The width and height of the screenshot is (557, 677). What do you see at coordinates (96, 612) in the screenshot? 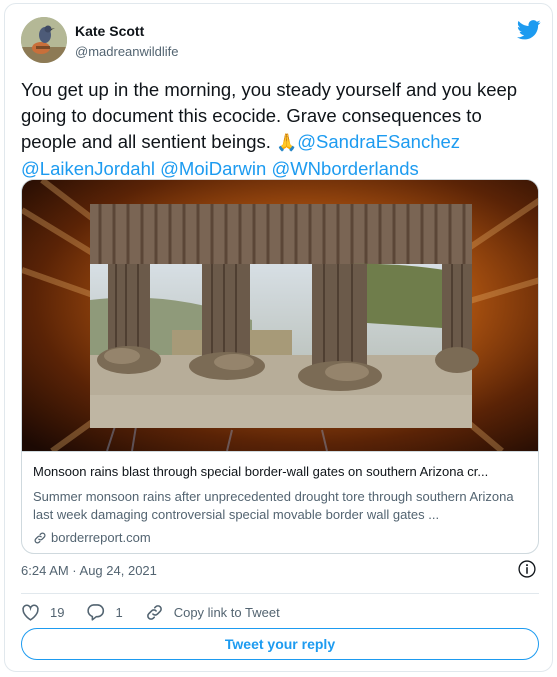
I see `reply-bubble-icon` at bounding box center [96, 612].